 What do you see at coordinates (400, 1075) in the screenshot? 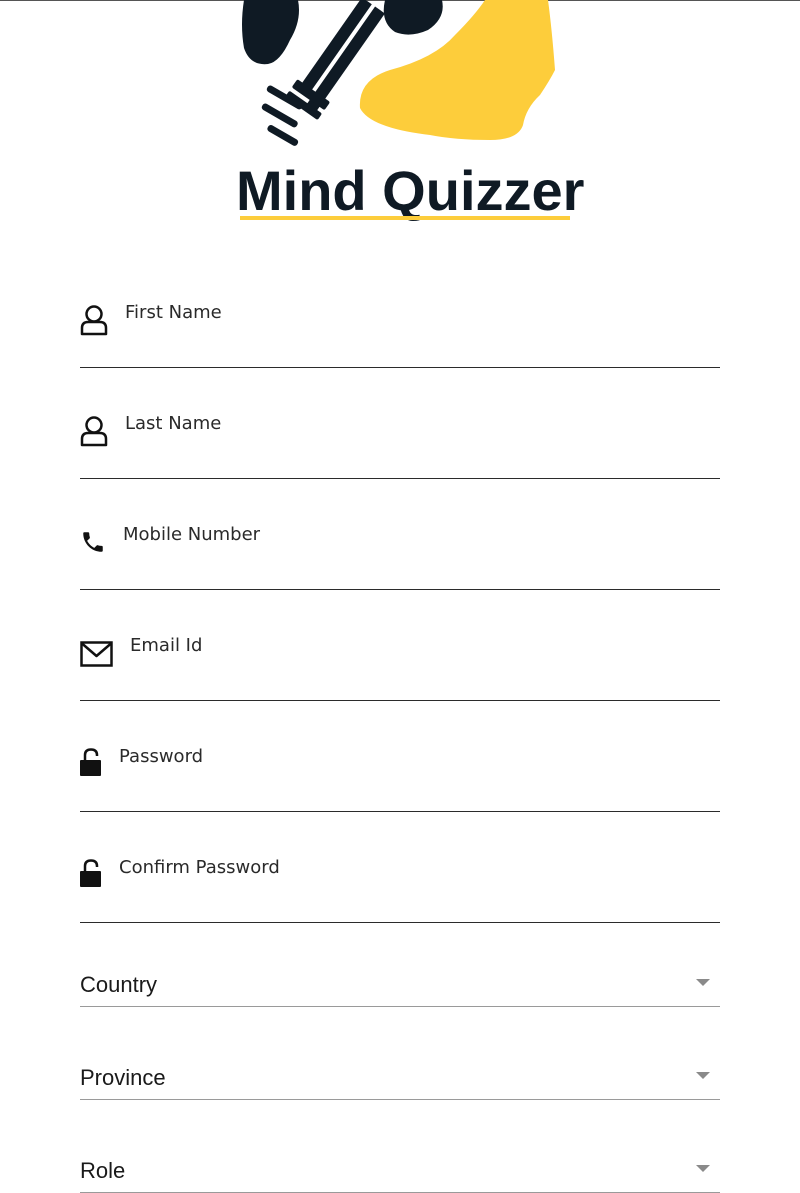
I see `province-dropdown: Province` at bounding box center [400, 1075].